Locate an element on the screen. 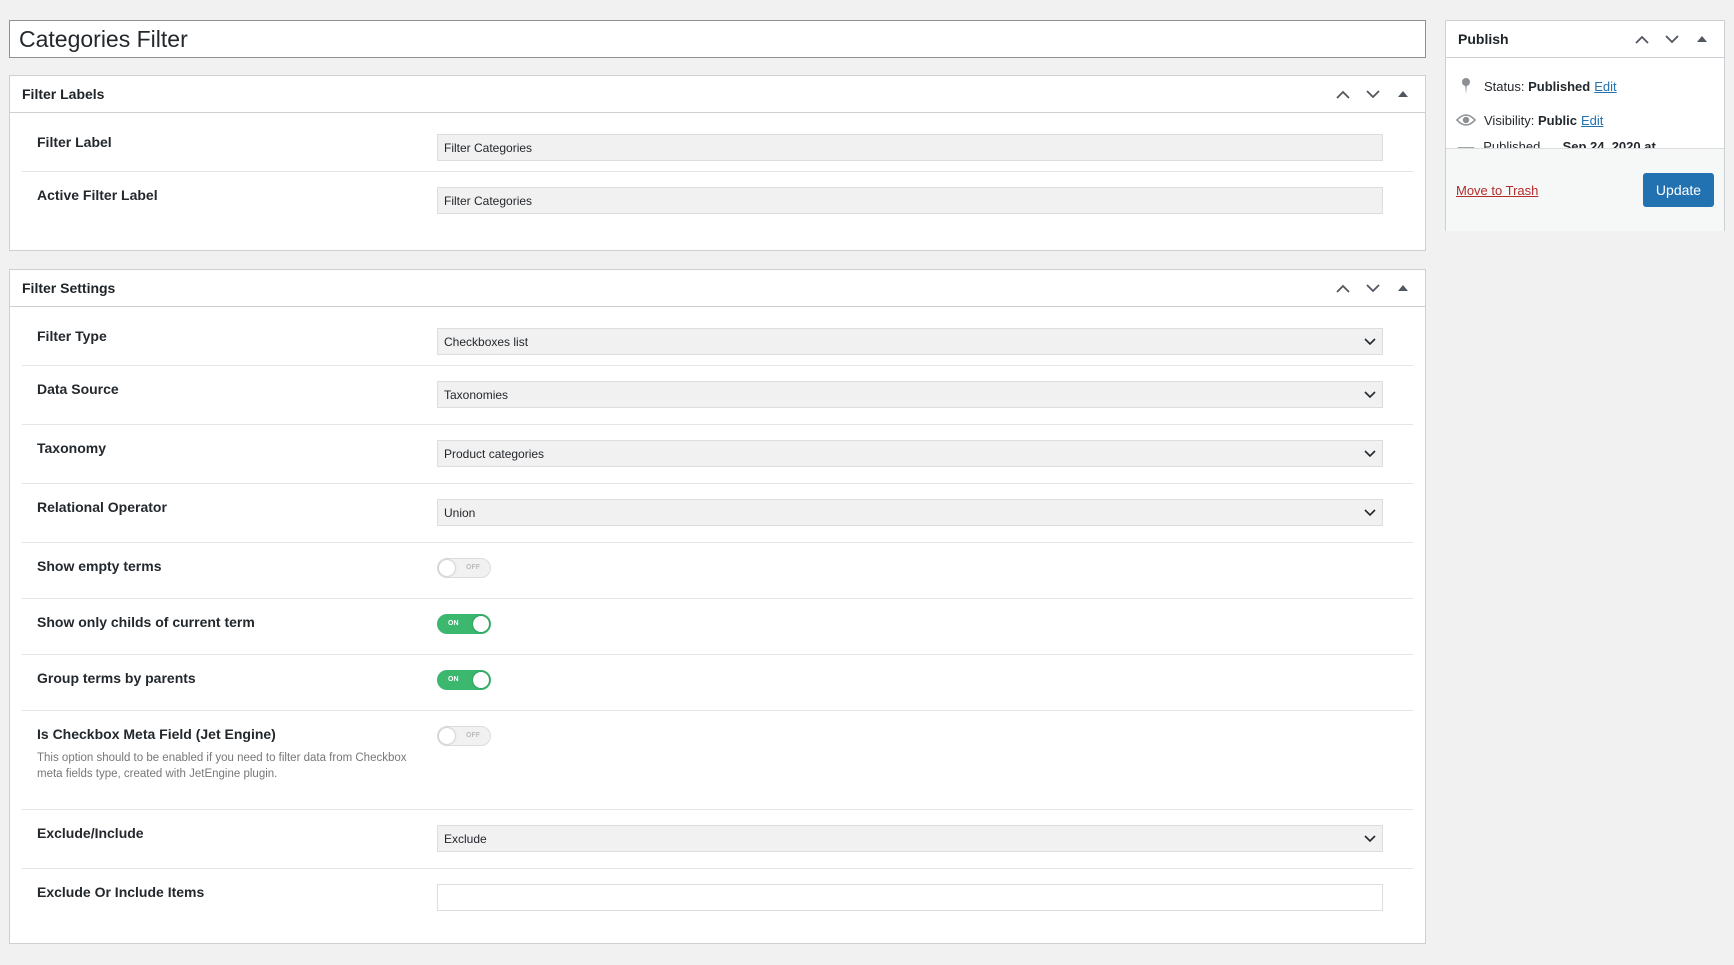 This screenshot has width=1734, height=965. filter-type-value: Checkboxes list is located at coordinates (486, 341).